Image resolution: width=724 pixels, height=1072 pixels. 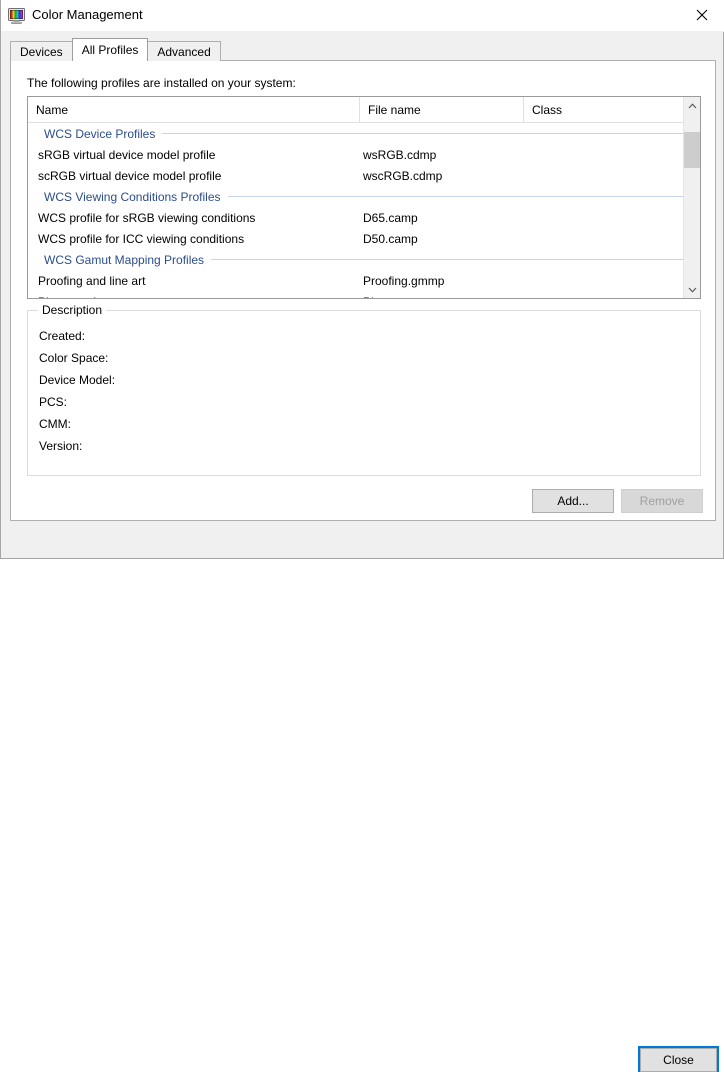 I want to click on description-field-version-label: Version:, so click(x=61, y=446).